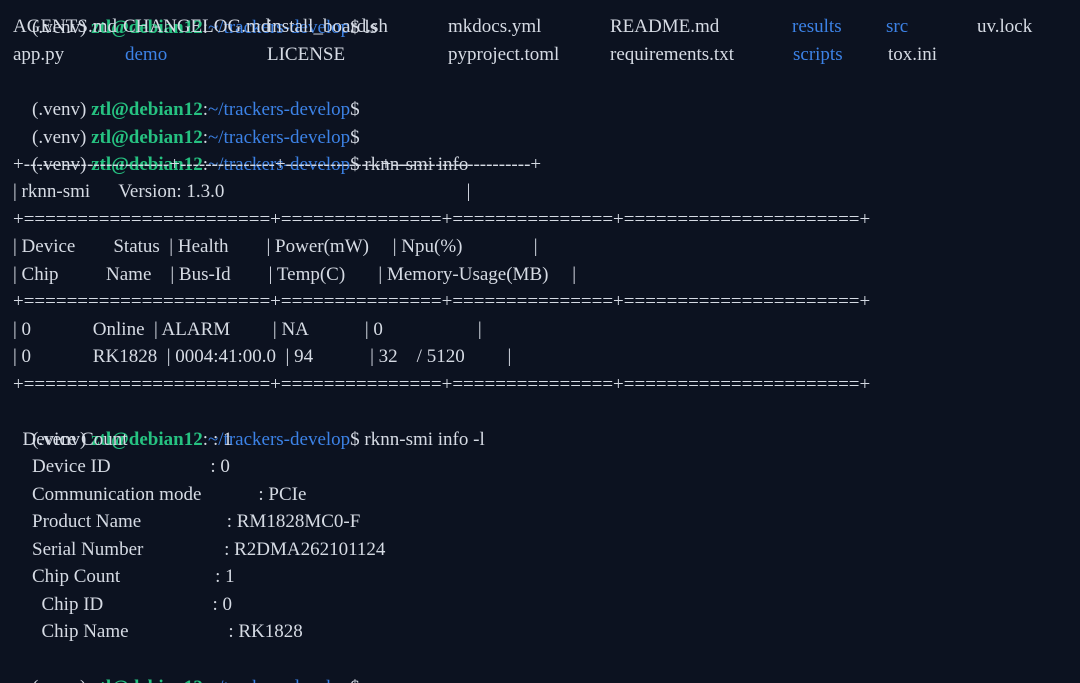  I want to click on table-row: | 0 Online | ALARM | NA | 0 |, so click(247, 329).